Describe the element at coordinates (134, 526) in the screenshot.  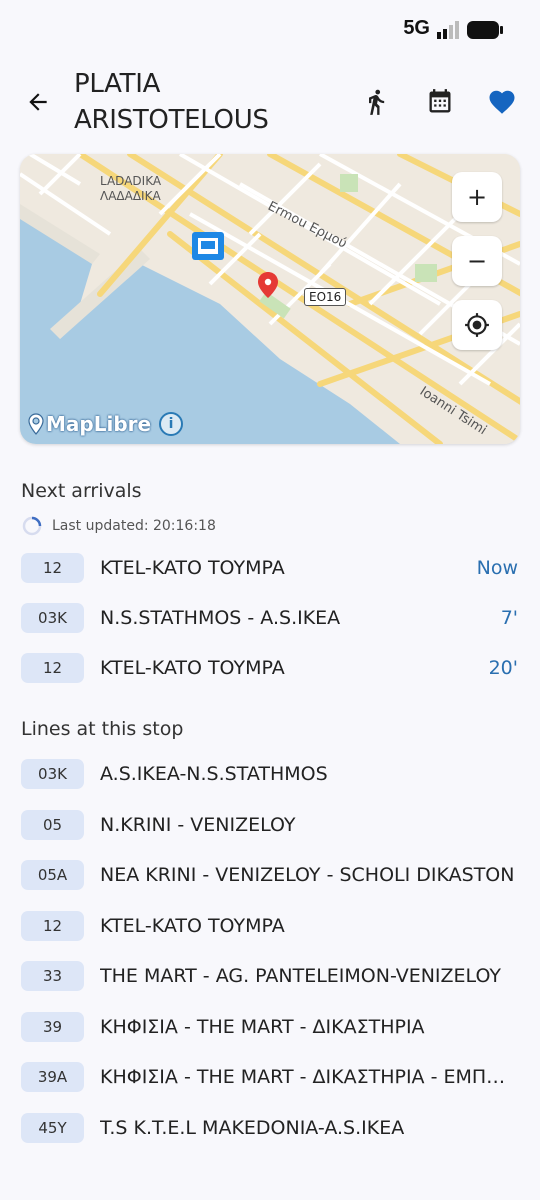
I see `last-updated-text: Last updated: 20:16:18` at that location.